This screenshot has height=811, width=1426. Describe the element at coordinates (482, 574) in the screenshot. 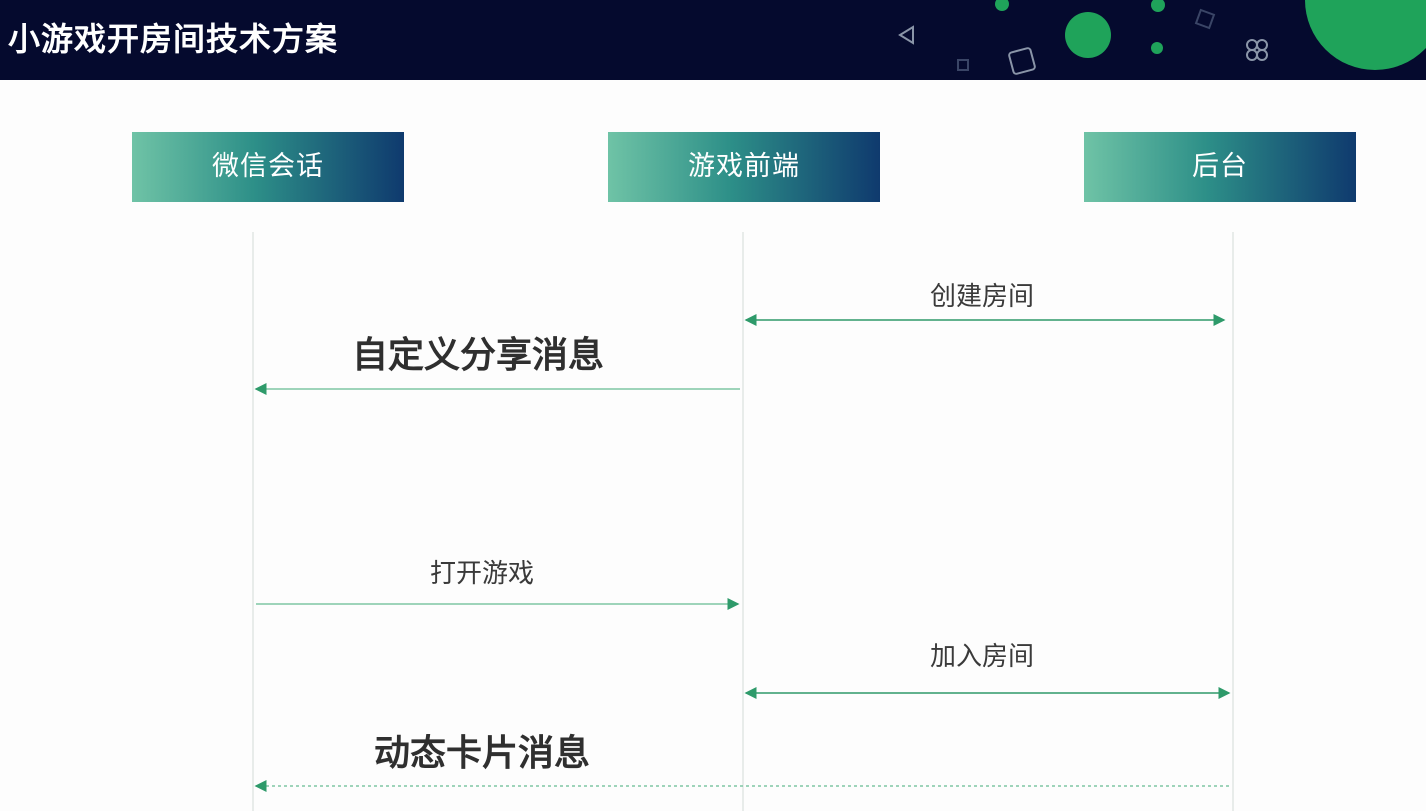

I see `label-open-game: 打开游戏` at that location.